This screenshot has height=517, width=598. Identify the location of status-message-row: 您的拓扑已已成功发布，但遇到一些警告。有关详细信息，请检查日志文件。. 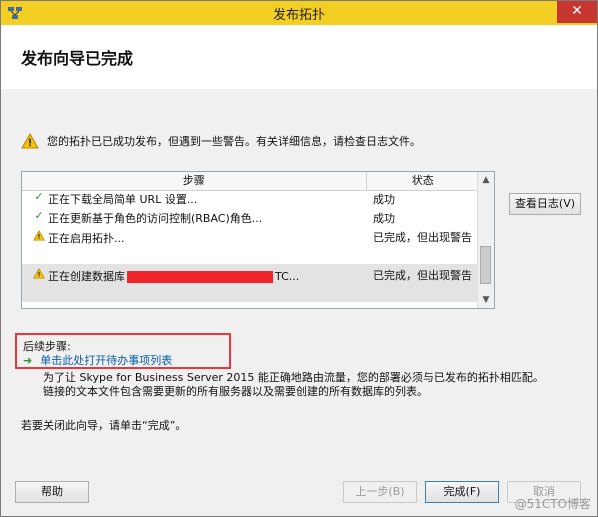
(221, 141).